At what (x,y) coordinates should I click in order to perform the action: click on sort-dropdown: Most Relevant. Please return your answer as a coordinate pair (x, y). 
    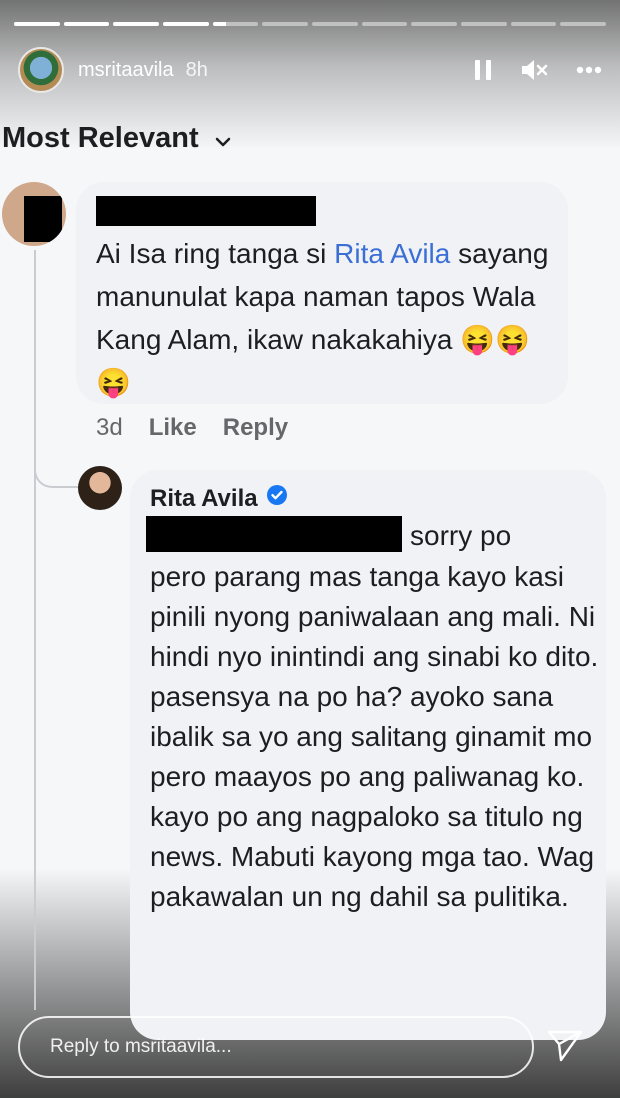
    Looking at the image, I should click on (116, 138).